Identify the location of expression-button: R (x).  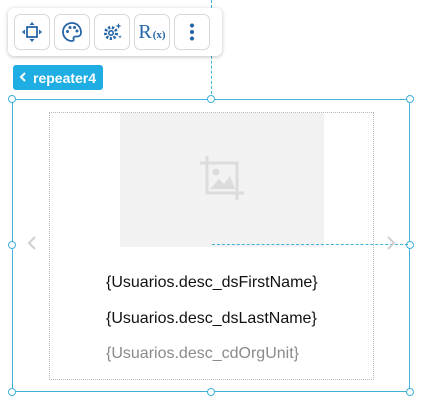
(152, 32).